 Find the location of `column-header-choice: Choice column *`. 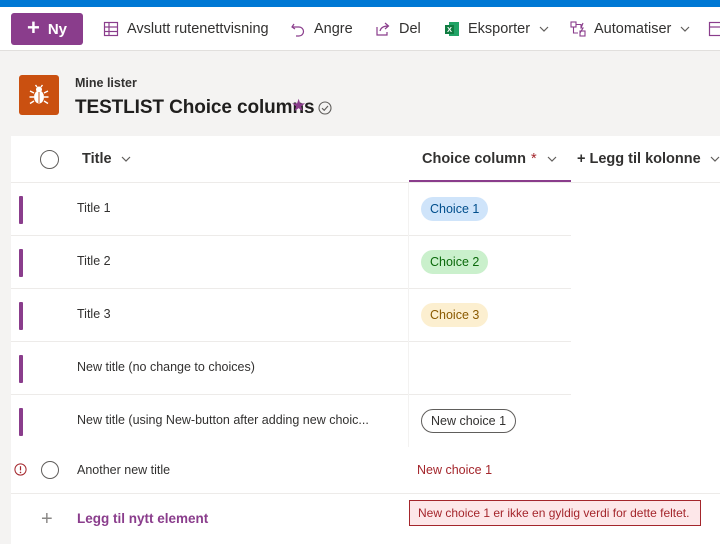

column-header-choice: Choice column * is located at coordinates (490, 159).